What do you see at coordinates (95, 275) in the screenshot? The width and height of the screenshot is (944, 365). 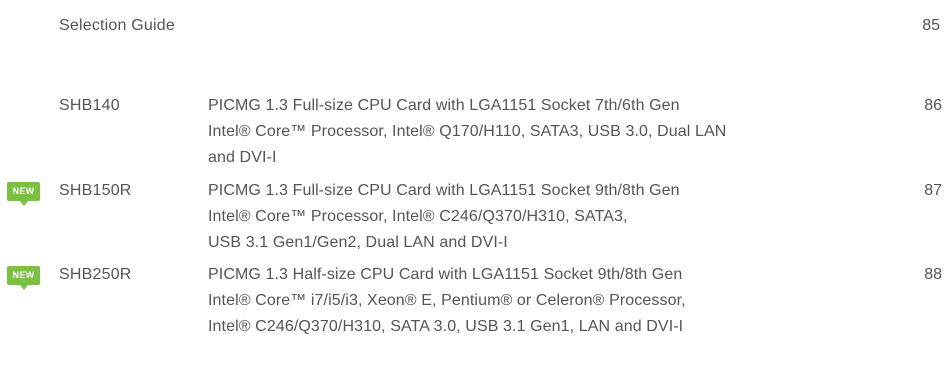 I see `product-model: SHB250R` at bounding box center [95, 275].